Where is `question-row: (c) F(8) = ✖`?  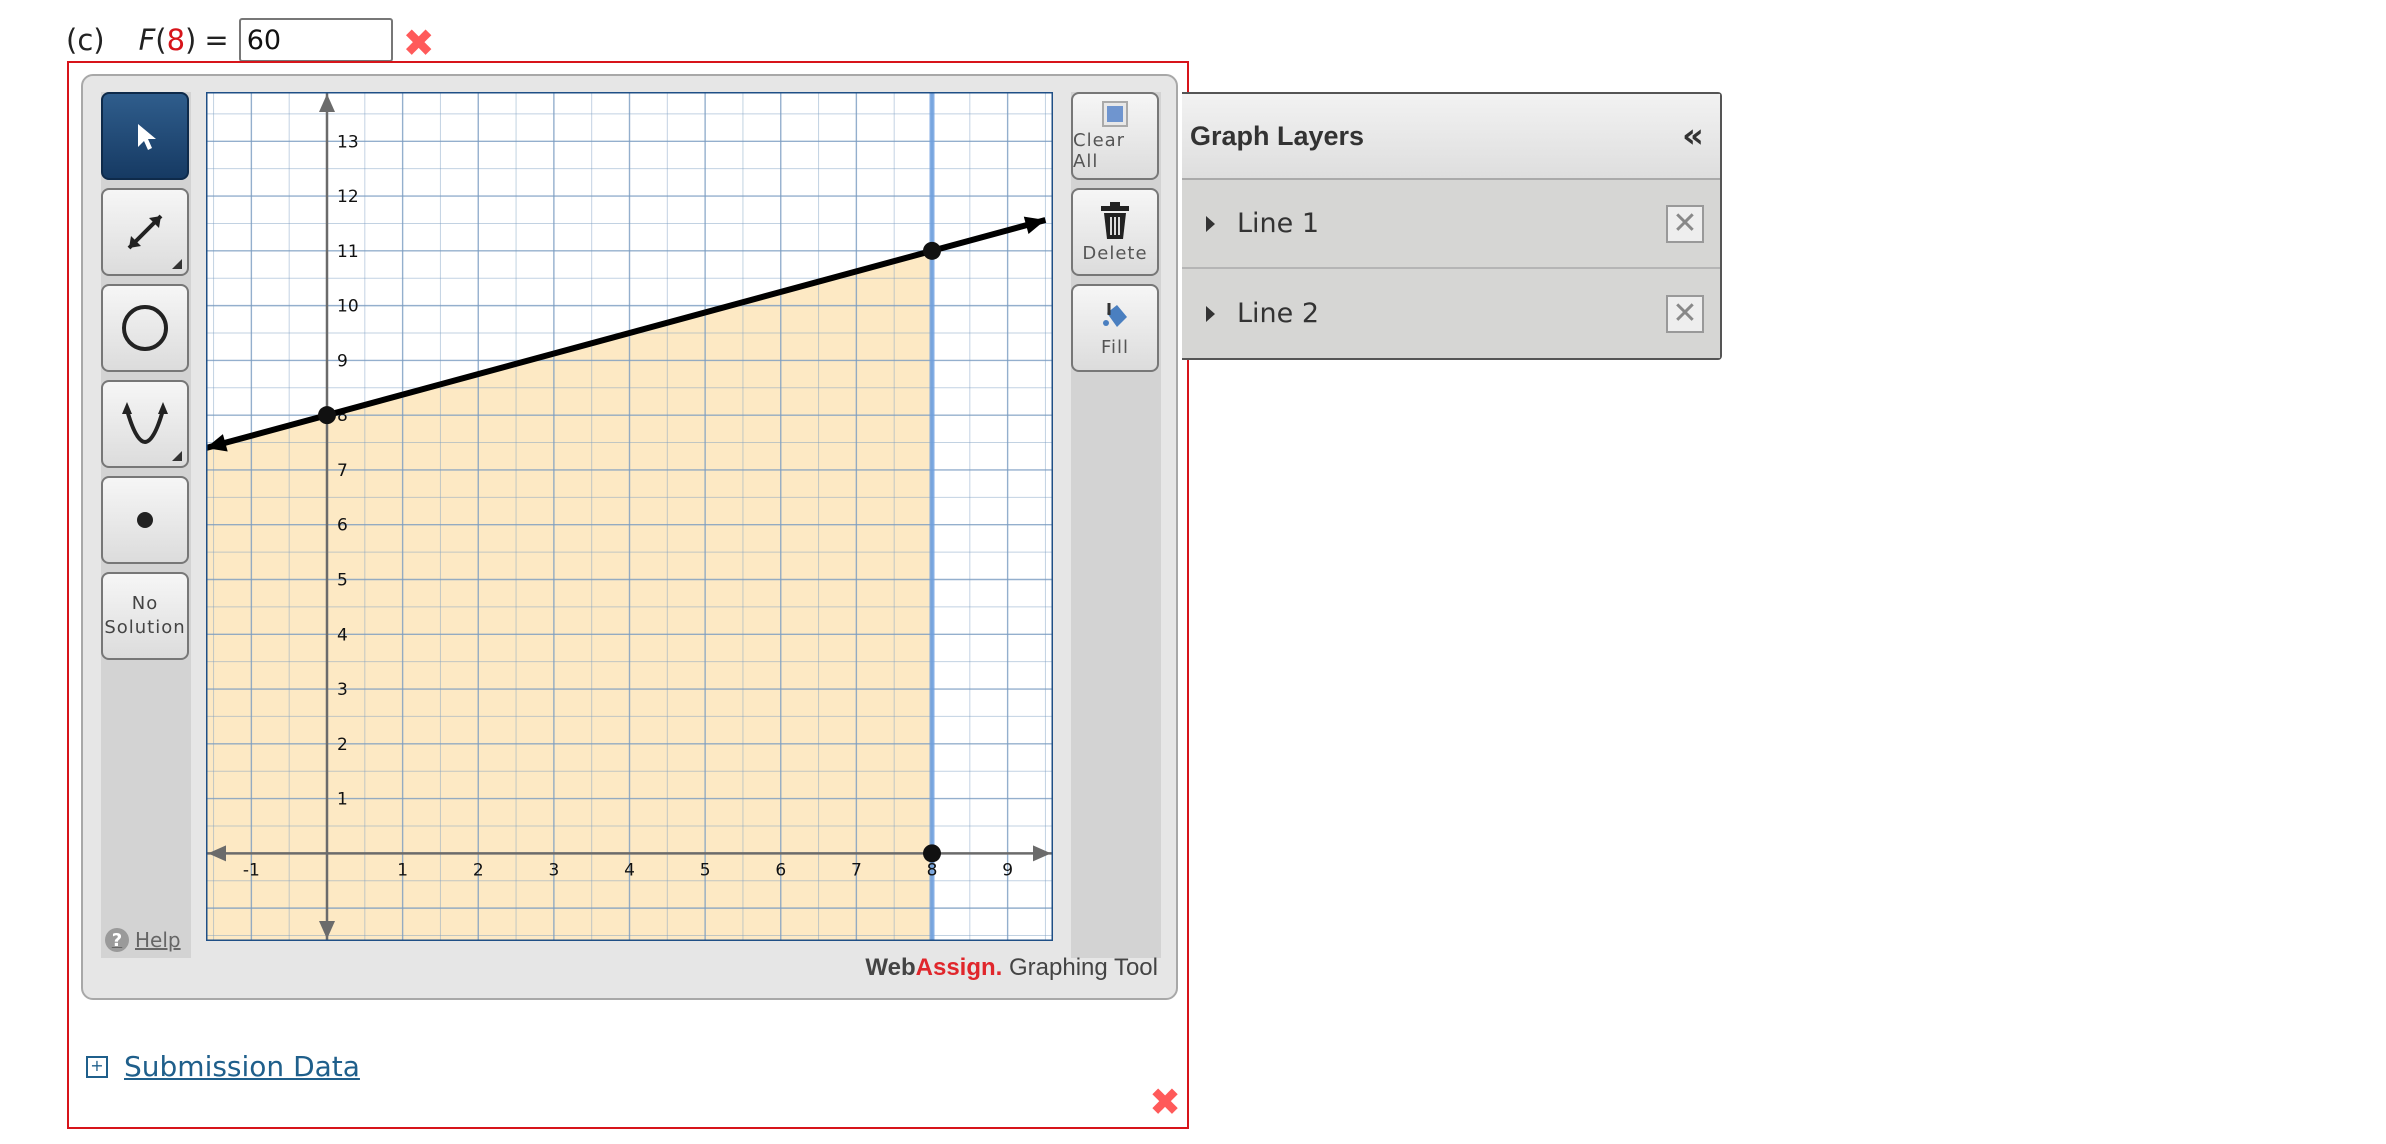
question-row: (c) F(8) = ✖ is located at coordinates (250, 40).